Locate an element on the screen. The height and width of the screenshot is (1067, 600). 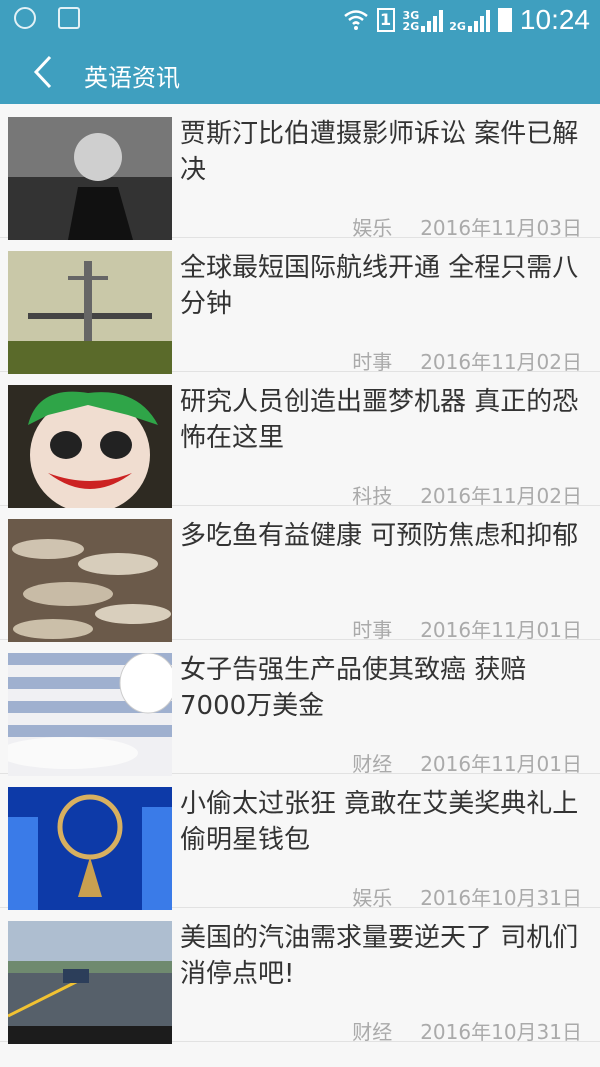
image-icon is located at coordinates (69, 18).